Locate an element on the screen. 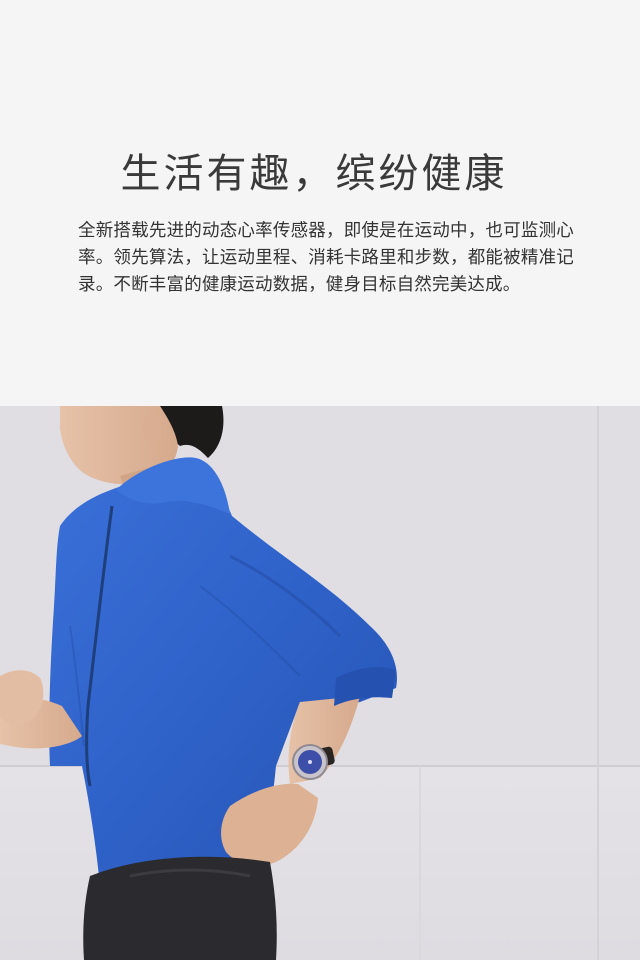  runner-ear is located at coordinates (152, 428).